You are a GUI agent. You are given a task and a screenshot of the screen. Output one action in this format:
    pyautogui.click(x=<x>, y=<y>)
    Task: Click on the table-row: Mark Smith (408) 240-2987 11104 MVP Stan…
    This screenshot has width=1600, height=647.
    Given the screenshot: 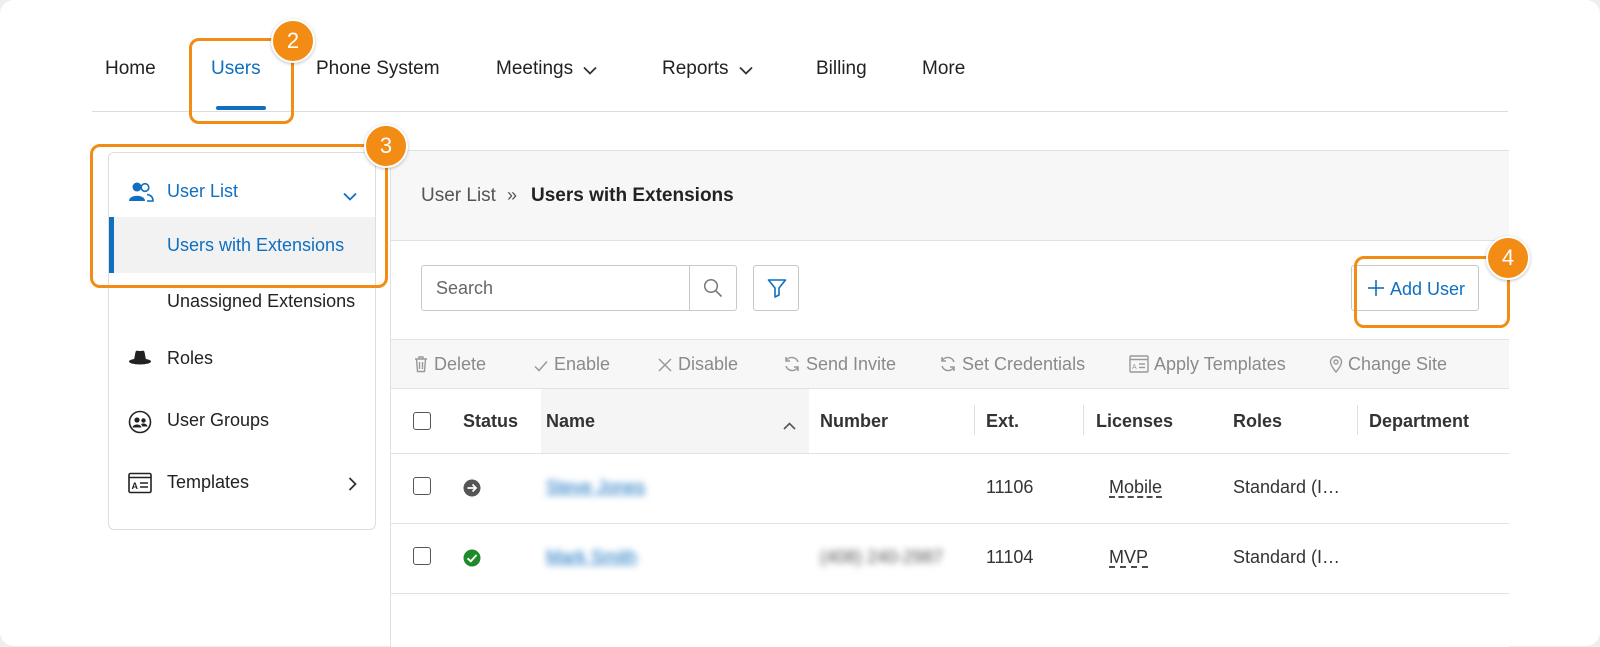 What is the action you would take?
    pyautogui.click(x=950, y=558)
    